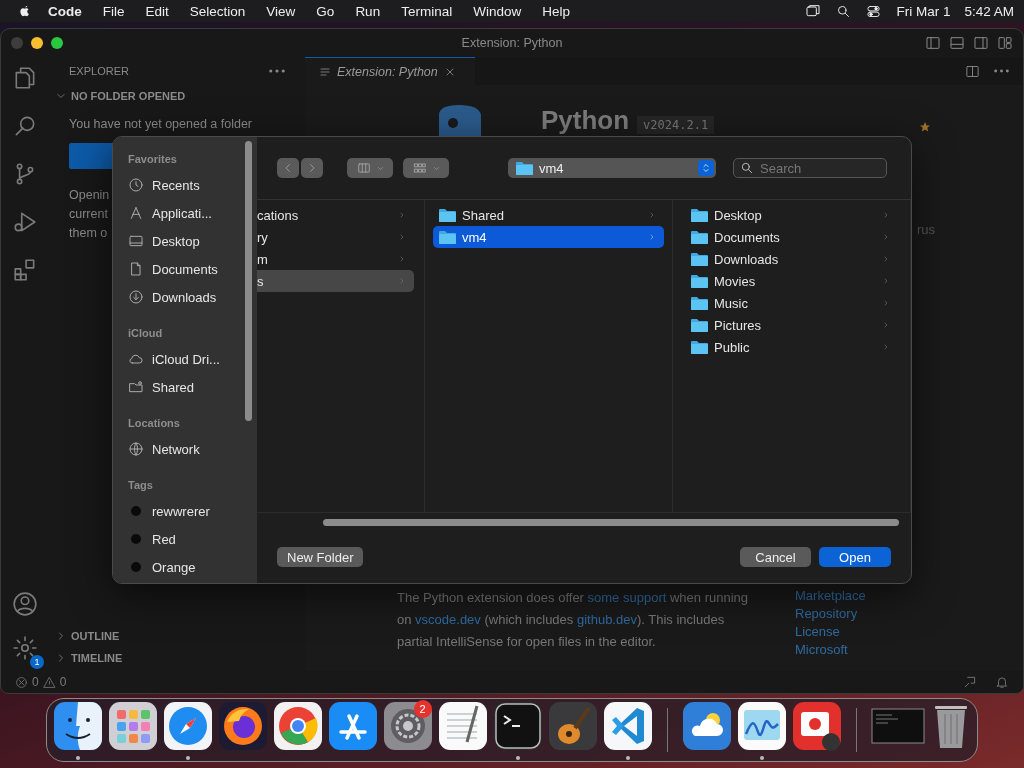 The width and height of the screenshot is (1024, 768). What do you see at coordinates (37, 43) in the screenshot?
I see `minimize-button` at bounding box center [37, 43].